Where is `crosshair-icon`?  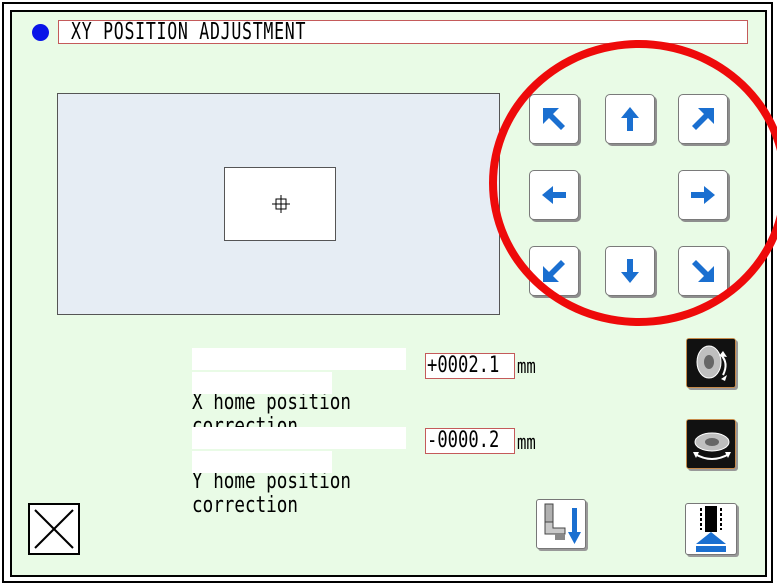
crosshair-icon is located at coordinates (281, 204).